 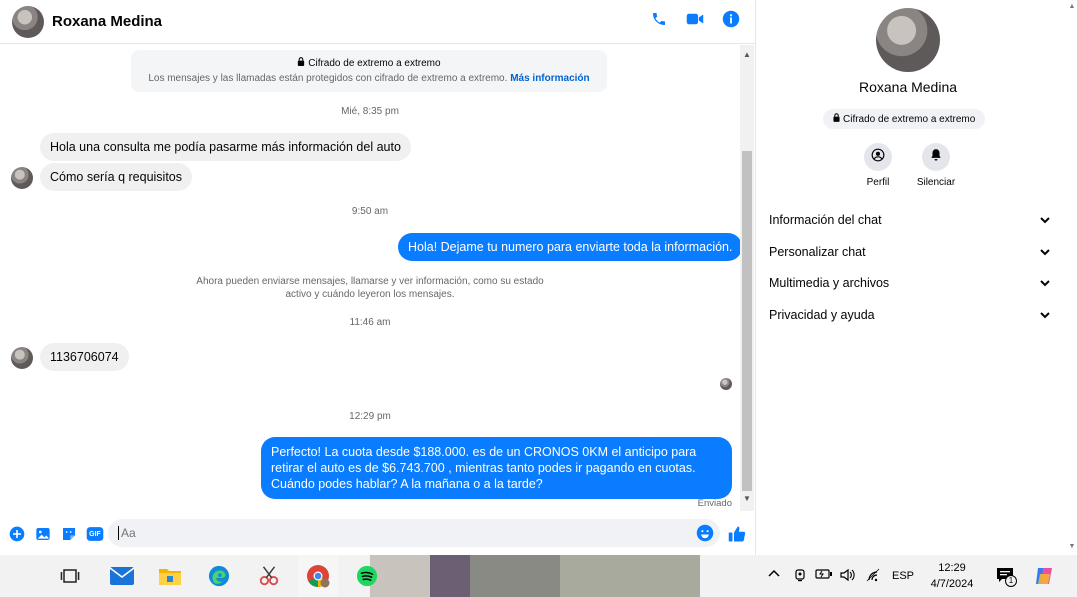 What do you see at coordinates (1011, 581) in the screenshot?
I see `notification-count: 1` at bounding box center [1011, 581].